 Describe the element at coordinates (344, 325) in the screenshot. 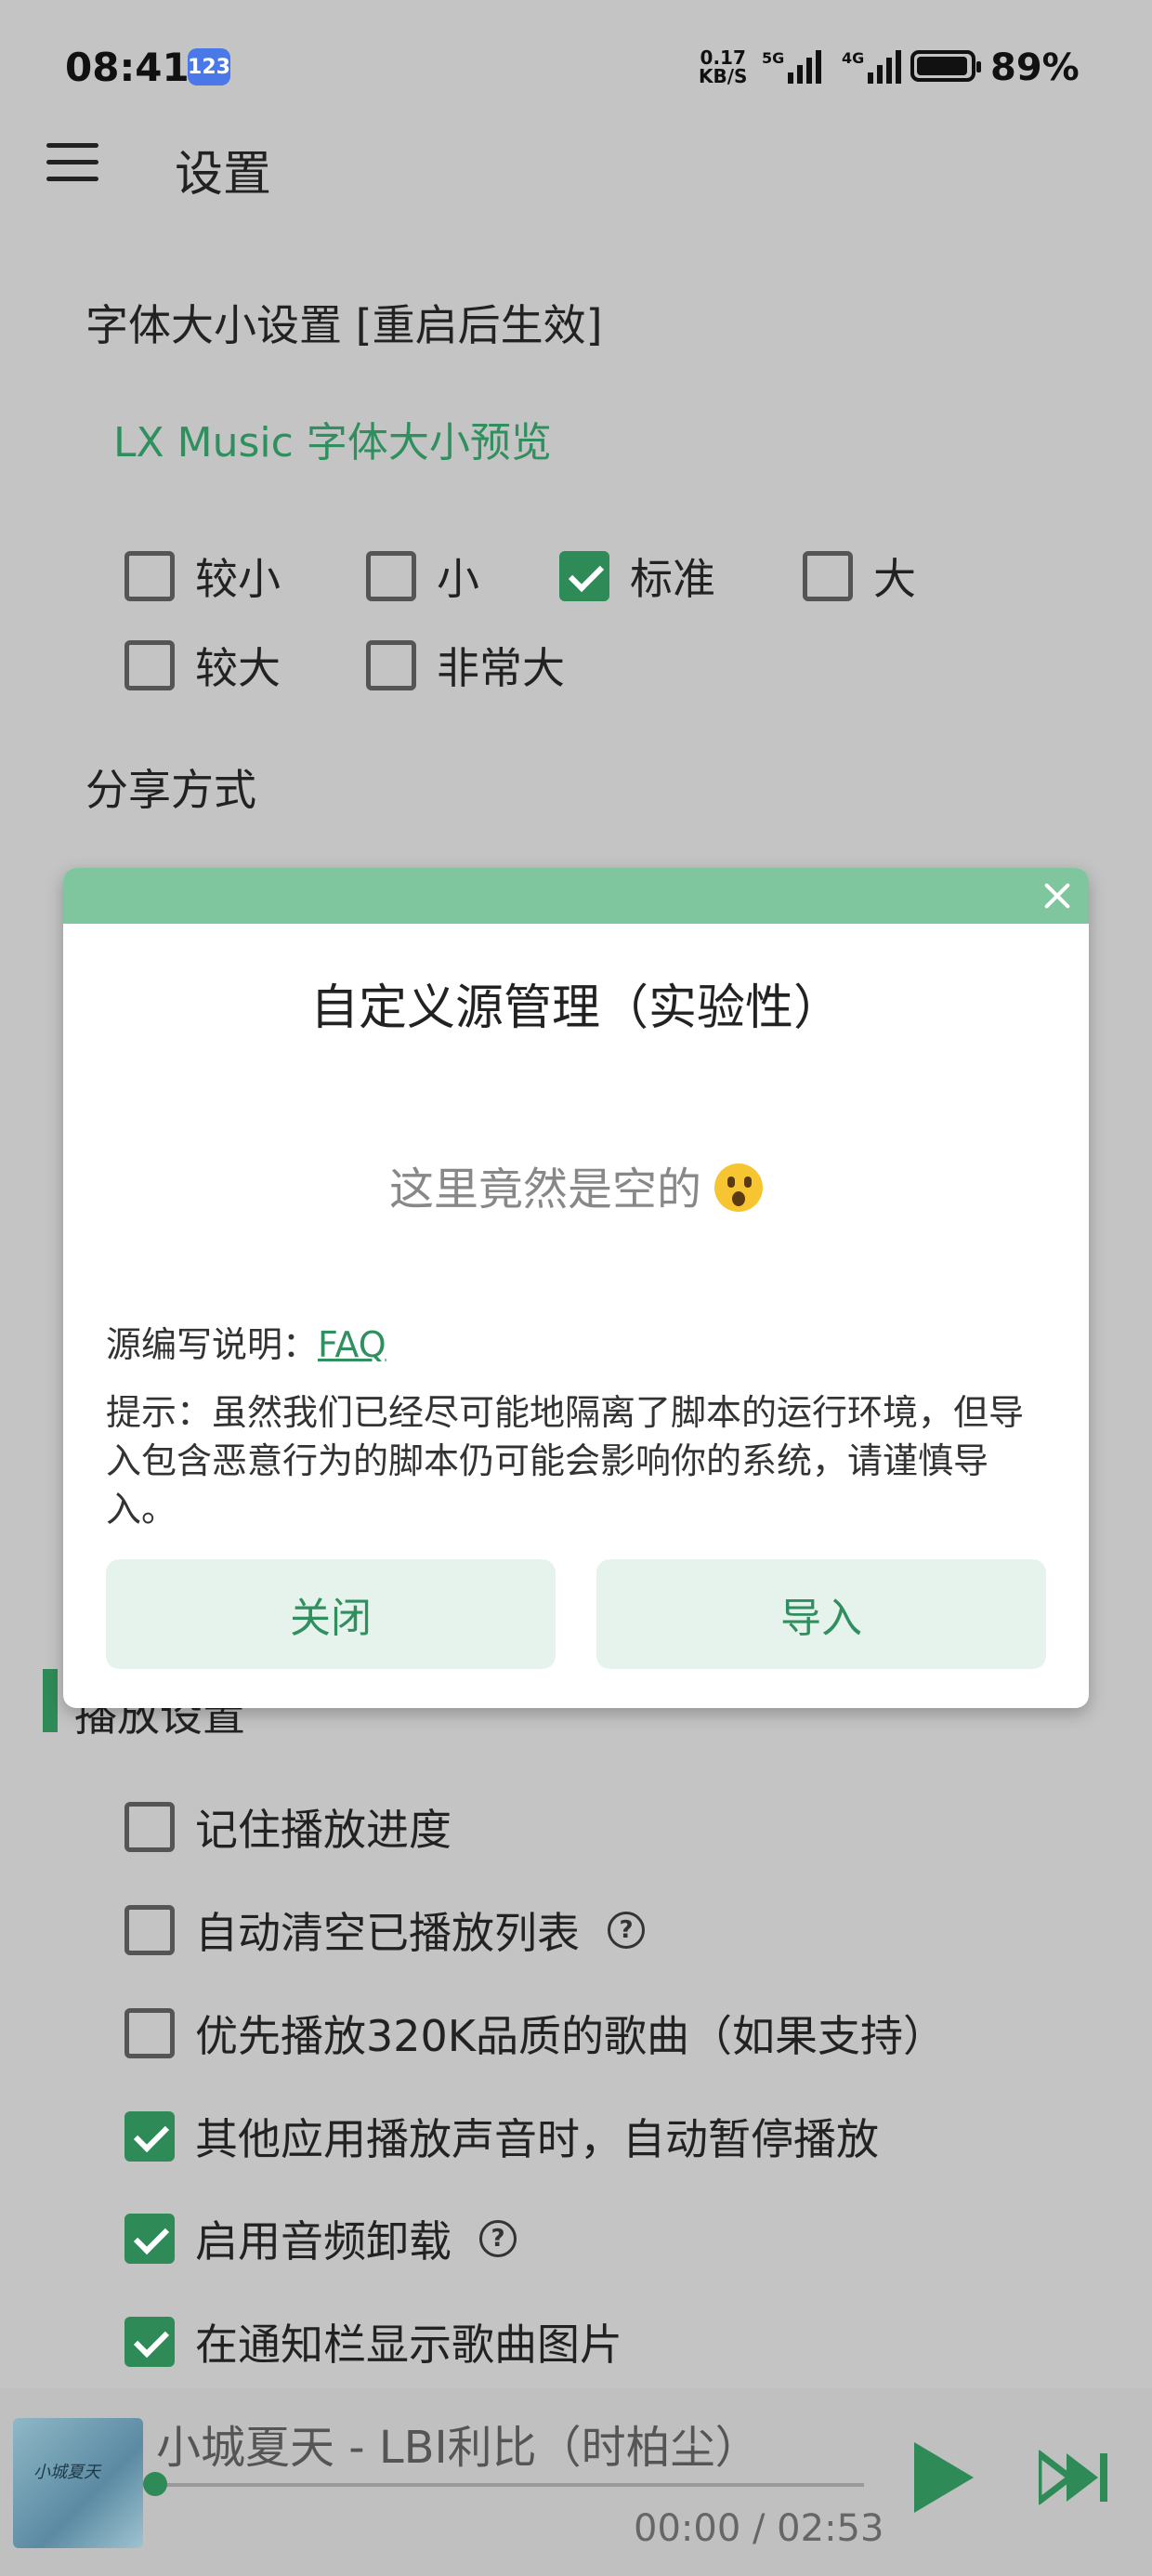

I see `font-size-heading: 字体大小设置 [重启后生效]` at that location.